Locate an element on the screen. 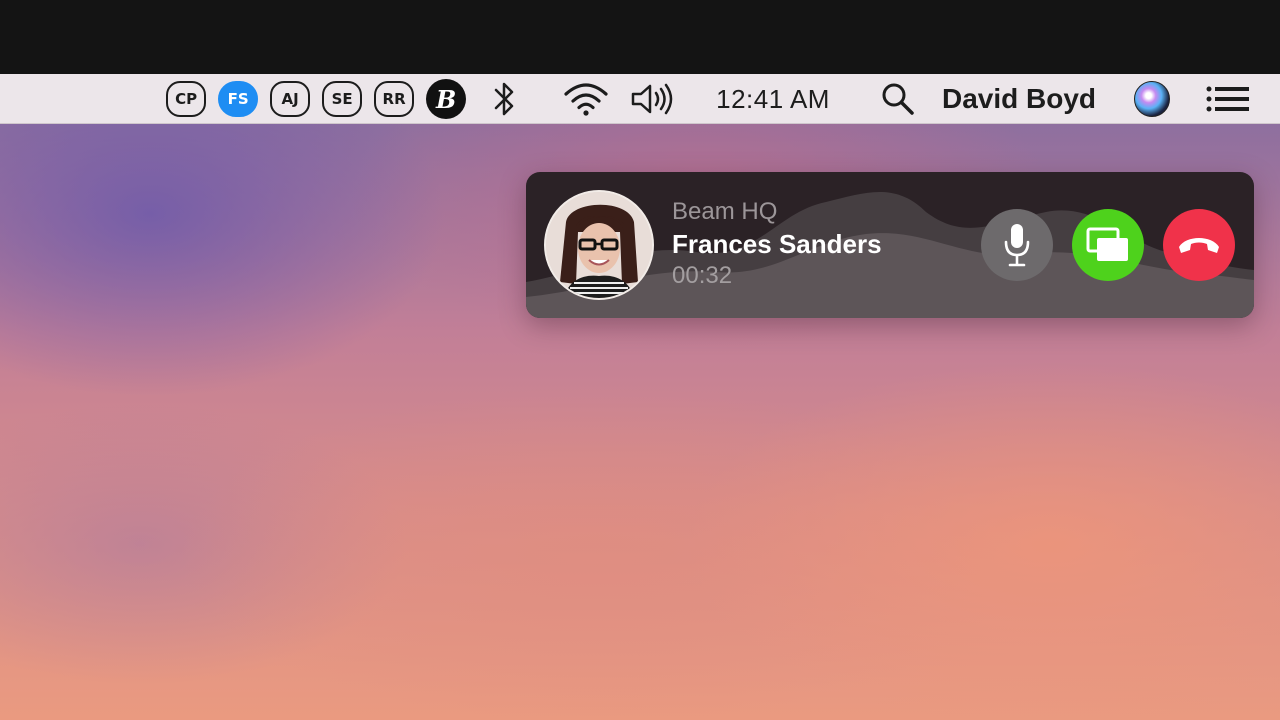 This screenshot has width=1280, height=720. mute-button is located at coordinates (1017, 245).